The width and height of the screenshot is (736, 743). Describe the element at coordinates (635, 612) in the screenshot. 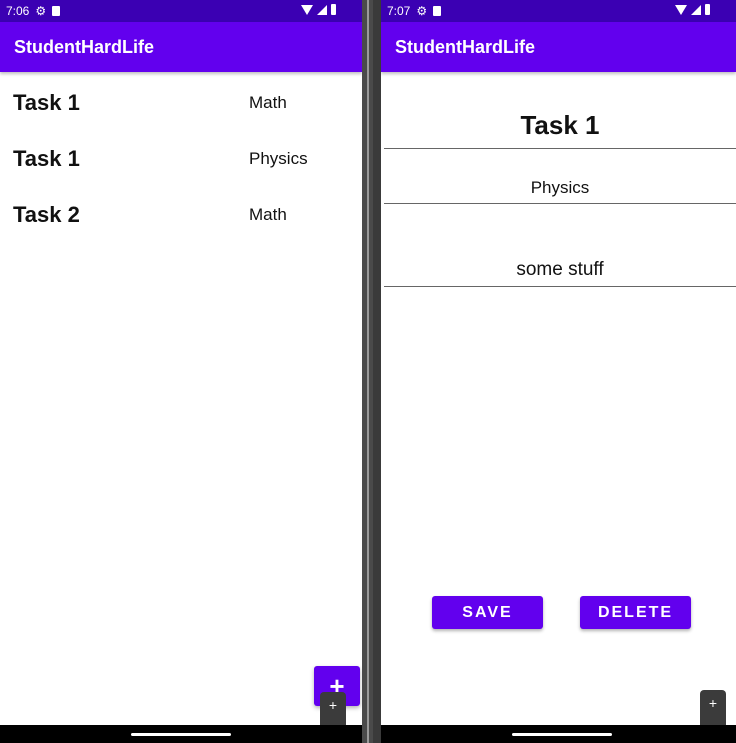

I see `delete-button: DELETE` at that location.